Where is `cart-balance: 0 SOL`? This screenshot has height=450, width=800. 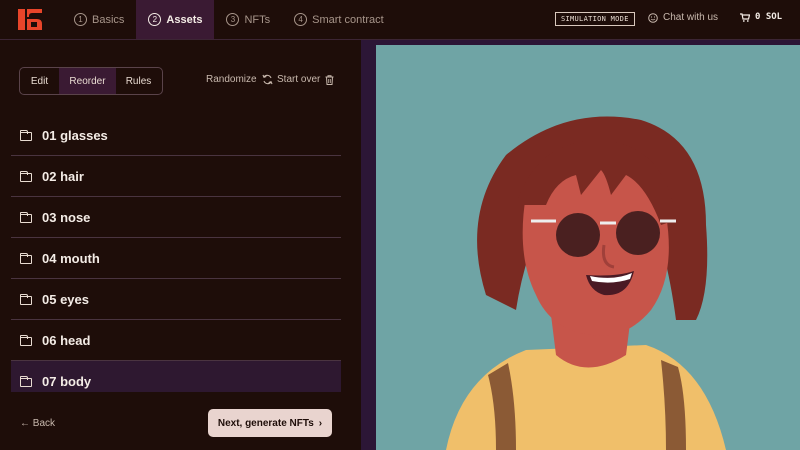
cart-balance: 0 SOL is located at coordinates (769, 17).